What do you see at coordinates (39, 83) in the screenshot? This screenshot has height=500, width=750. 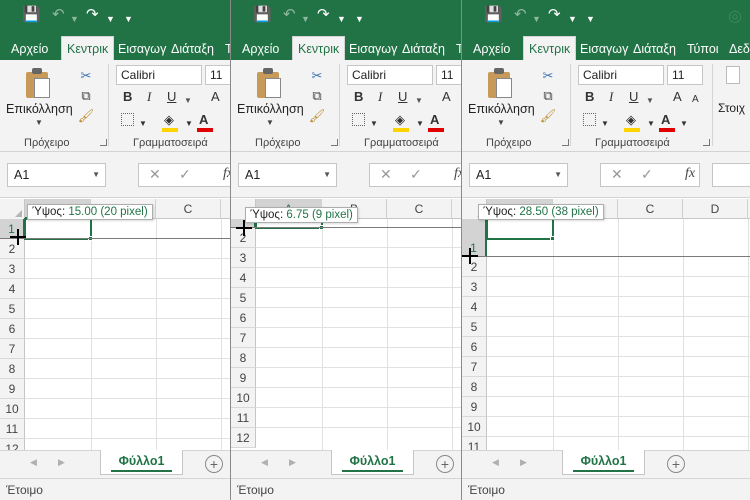 I see `paste-icon` at bounding box center [39, 83].